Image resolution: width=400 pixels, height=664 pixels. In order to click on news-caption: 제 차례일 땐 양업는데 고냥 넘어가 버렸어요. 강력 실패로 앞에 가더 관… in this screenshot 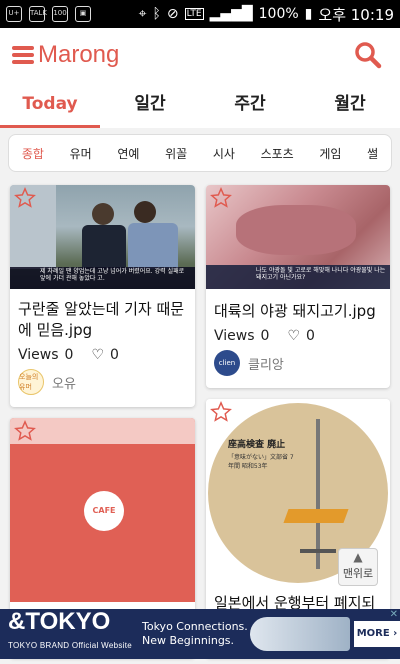, I will do `click(102, 278)`.